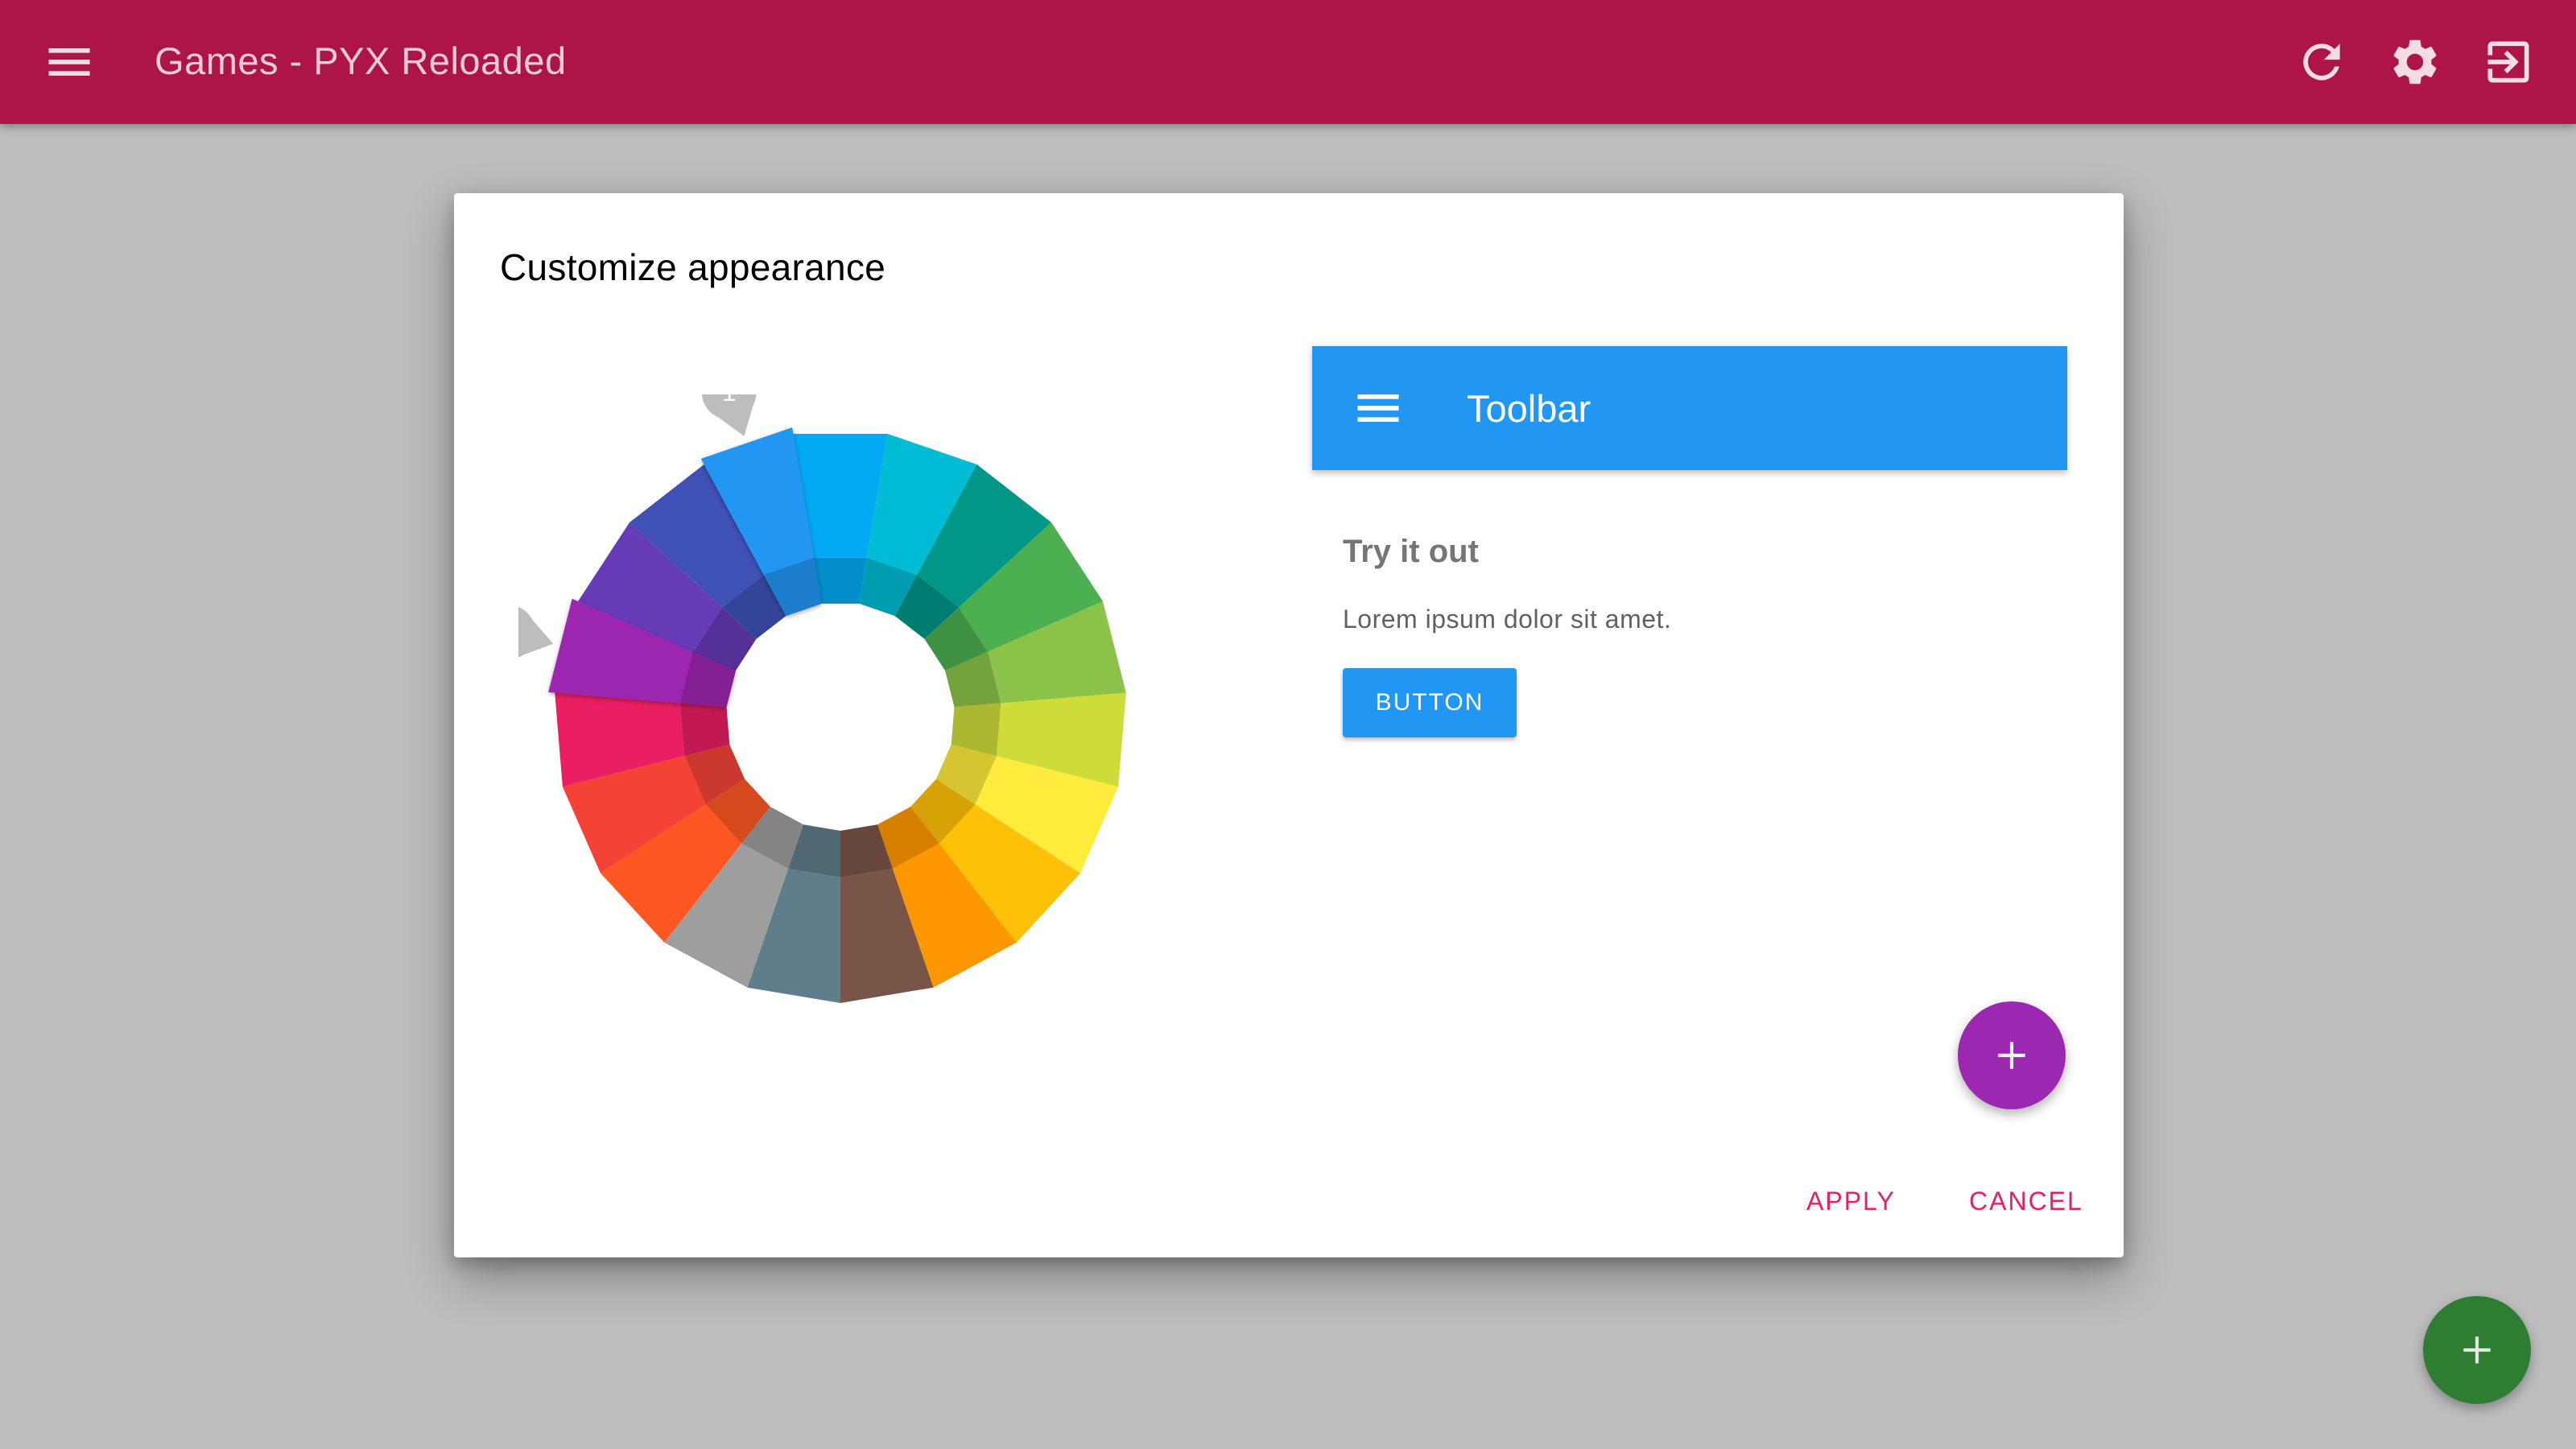  Describe the element at coordinates (841, 580) in the screenshot. I see `color-swatch-shade` at that location.